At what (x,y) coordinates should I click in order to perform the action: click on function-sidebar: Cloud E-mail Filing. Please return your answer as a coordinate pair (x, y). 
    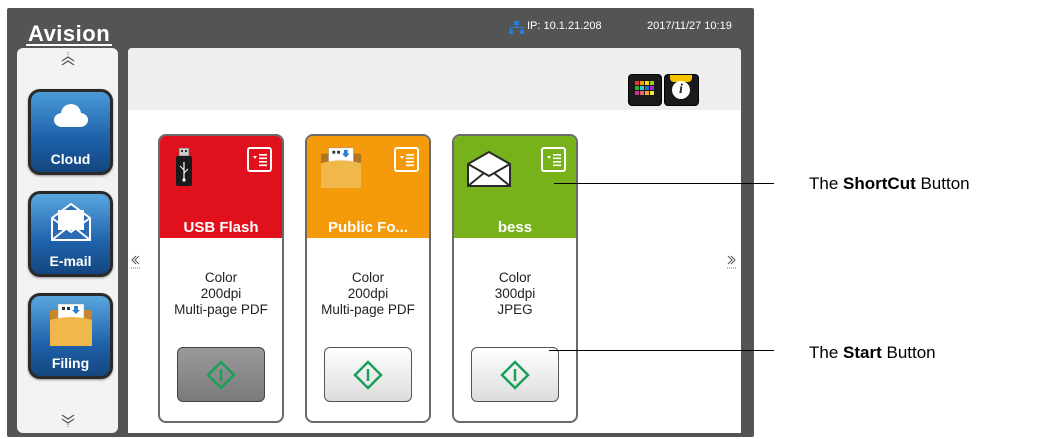
    Looking at the image, I should click on (67, 240).